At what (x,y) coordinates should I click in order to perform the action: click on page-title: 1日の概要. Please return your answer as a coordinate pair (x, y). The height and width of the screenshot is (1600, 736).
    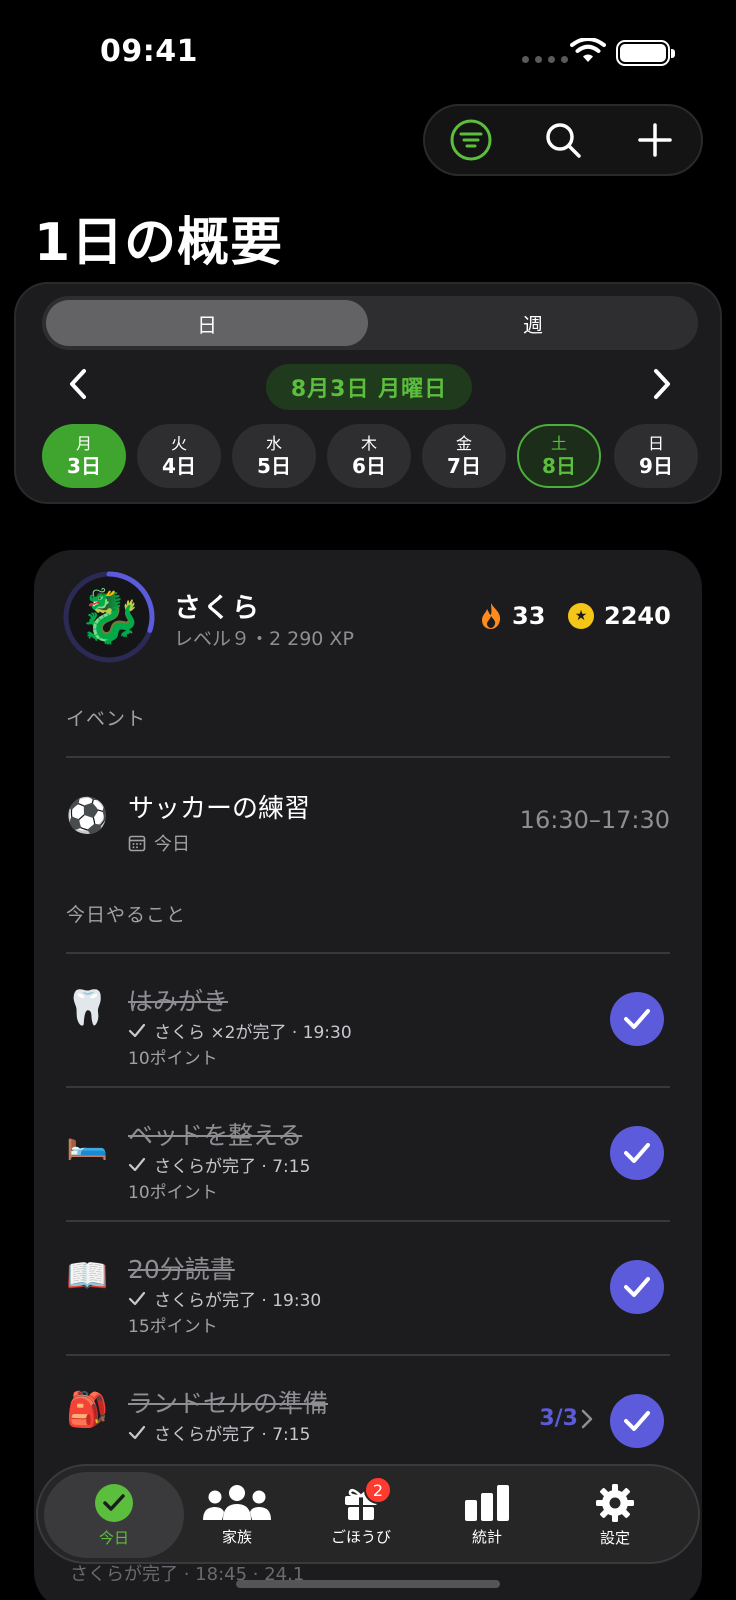
    Looking at the image, I should click on (159, 243).